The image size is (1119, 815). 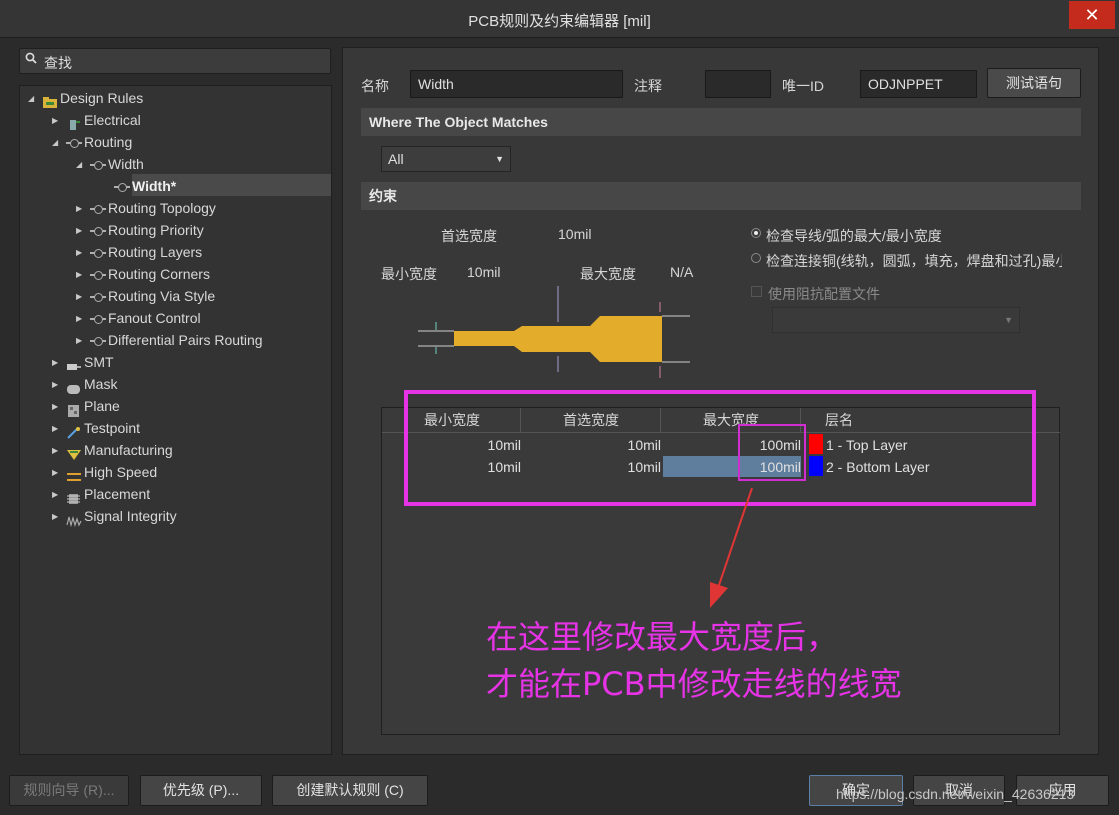 What do you see at coordinates (721, 122) in the screenshot?
I see `where-section-header: Where The Object Matches` at bounding box center [721, 122].